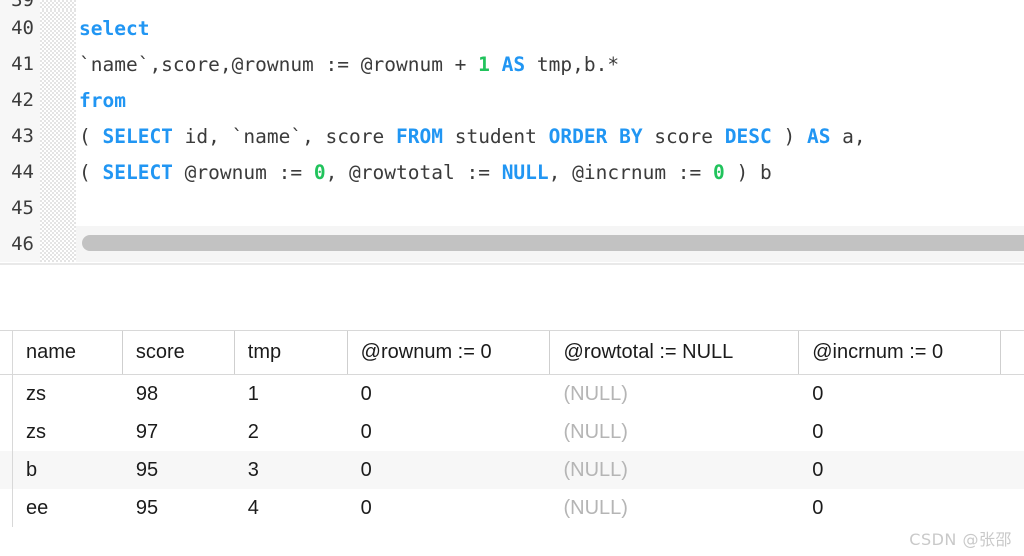 This screenshot has height=556, width=1024. Describe the element at coordinates (68, 508) in the screenshot. I see `cell-name: ee` at that location.